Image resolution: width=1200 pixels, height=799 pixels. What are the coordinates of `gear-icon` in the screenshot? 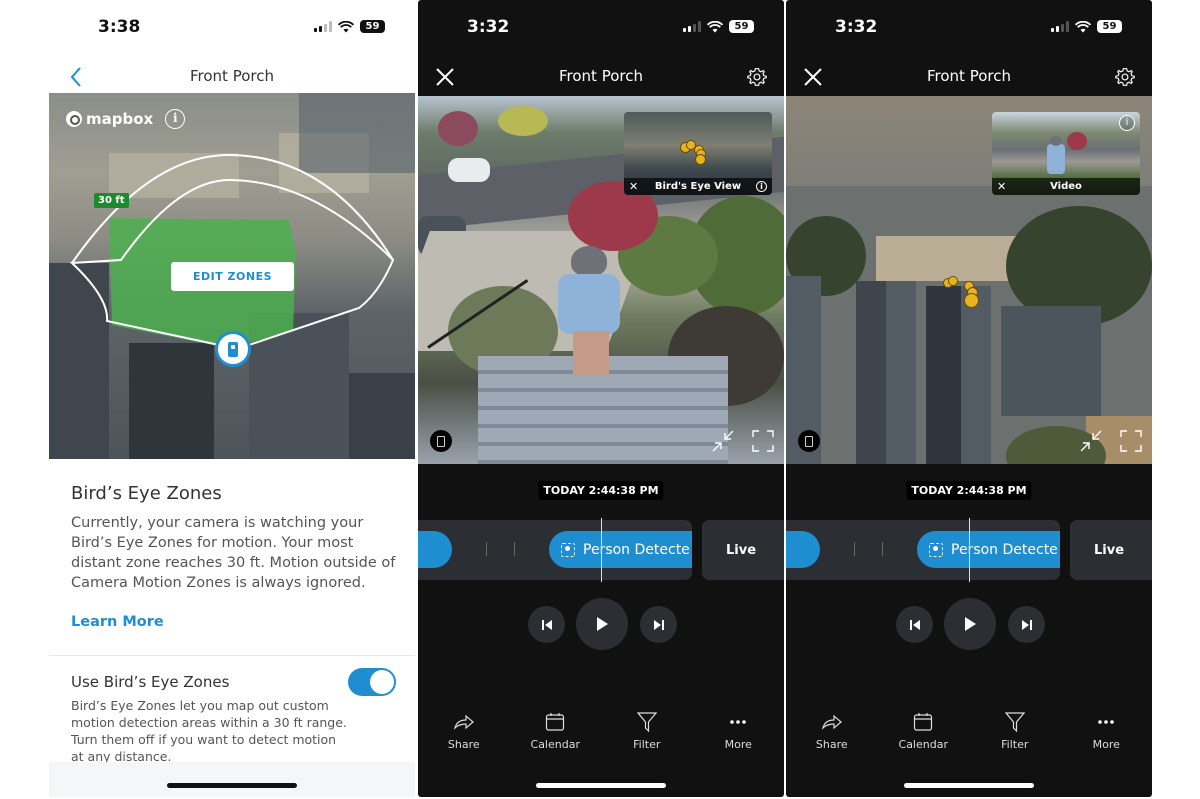 It's located at (1125, 77).